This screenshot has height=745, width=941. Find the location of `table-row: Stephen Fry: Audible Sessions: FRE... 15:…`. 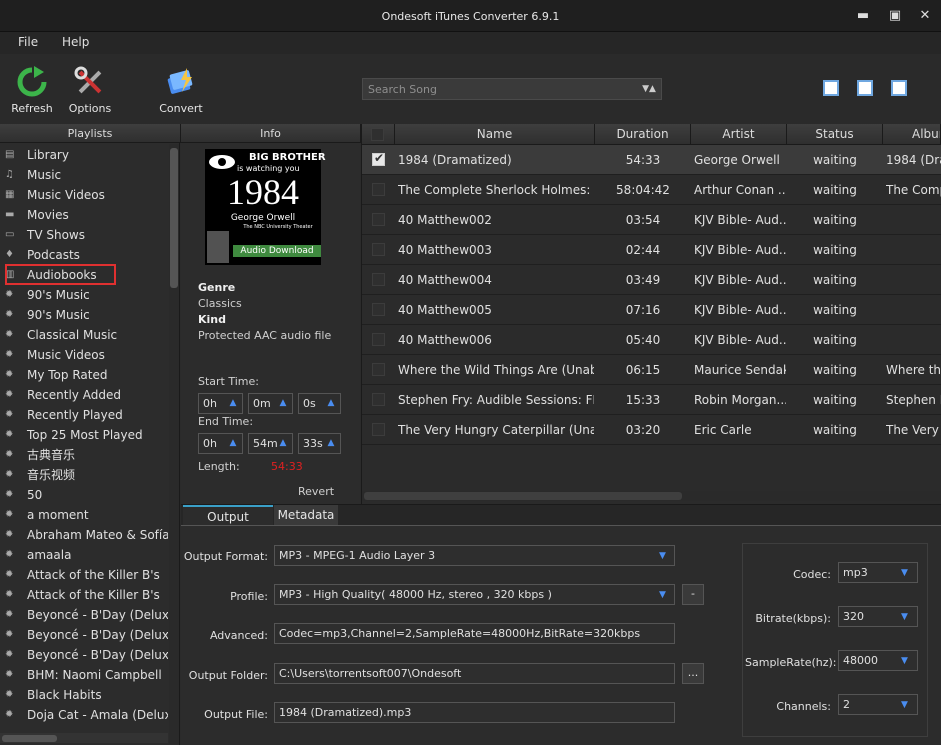

table-row: Stephen Fry: Audible Sessions: FRE... 15:… is located at coordinates (651, 400).